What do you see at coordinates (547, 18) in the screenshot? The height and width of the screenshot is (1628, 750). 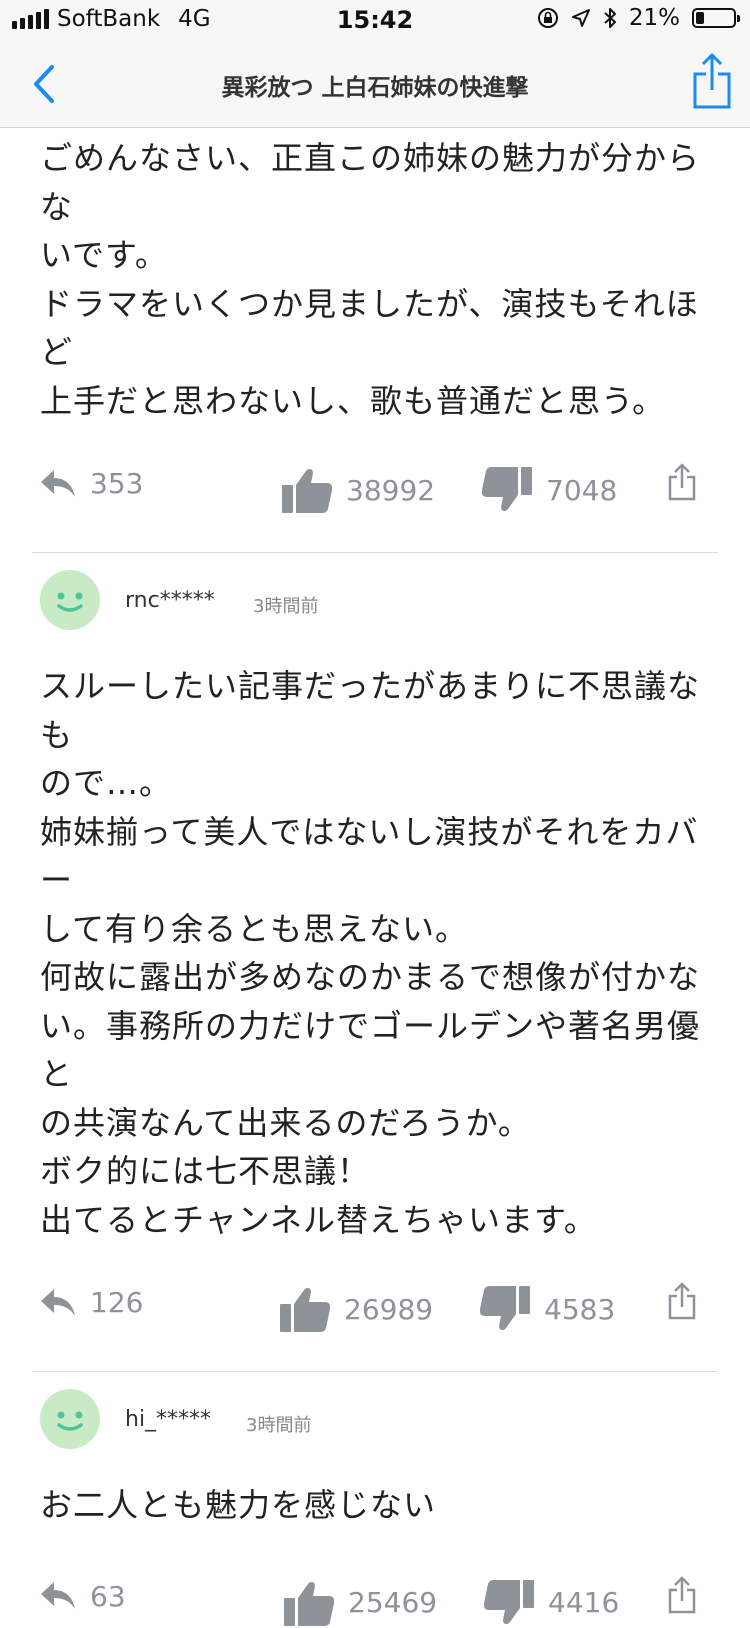 I see `orientation-lock-icon` at bounding box center [547, 18].